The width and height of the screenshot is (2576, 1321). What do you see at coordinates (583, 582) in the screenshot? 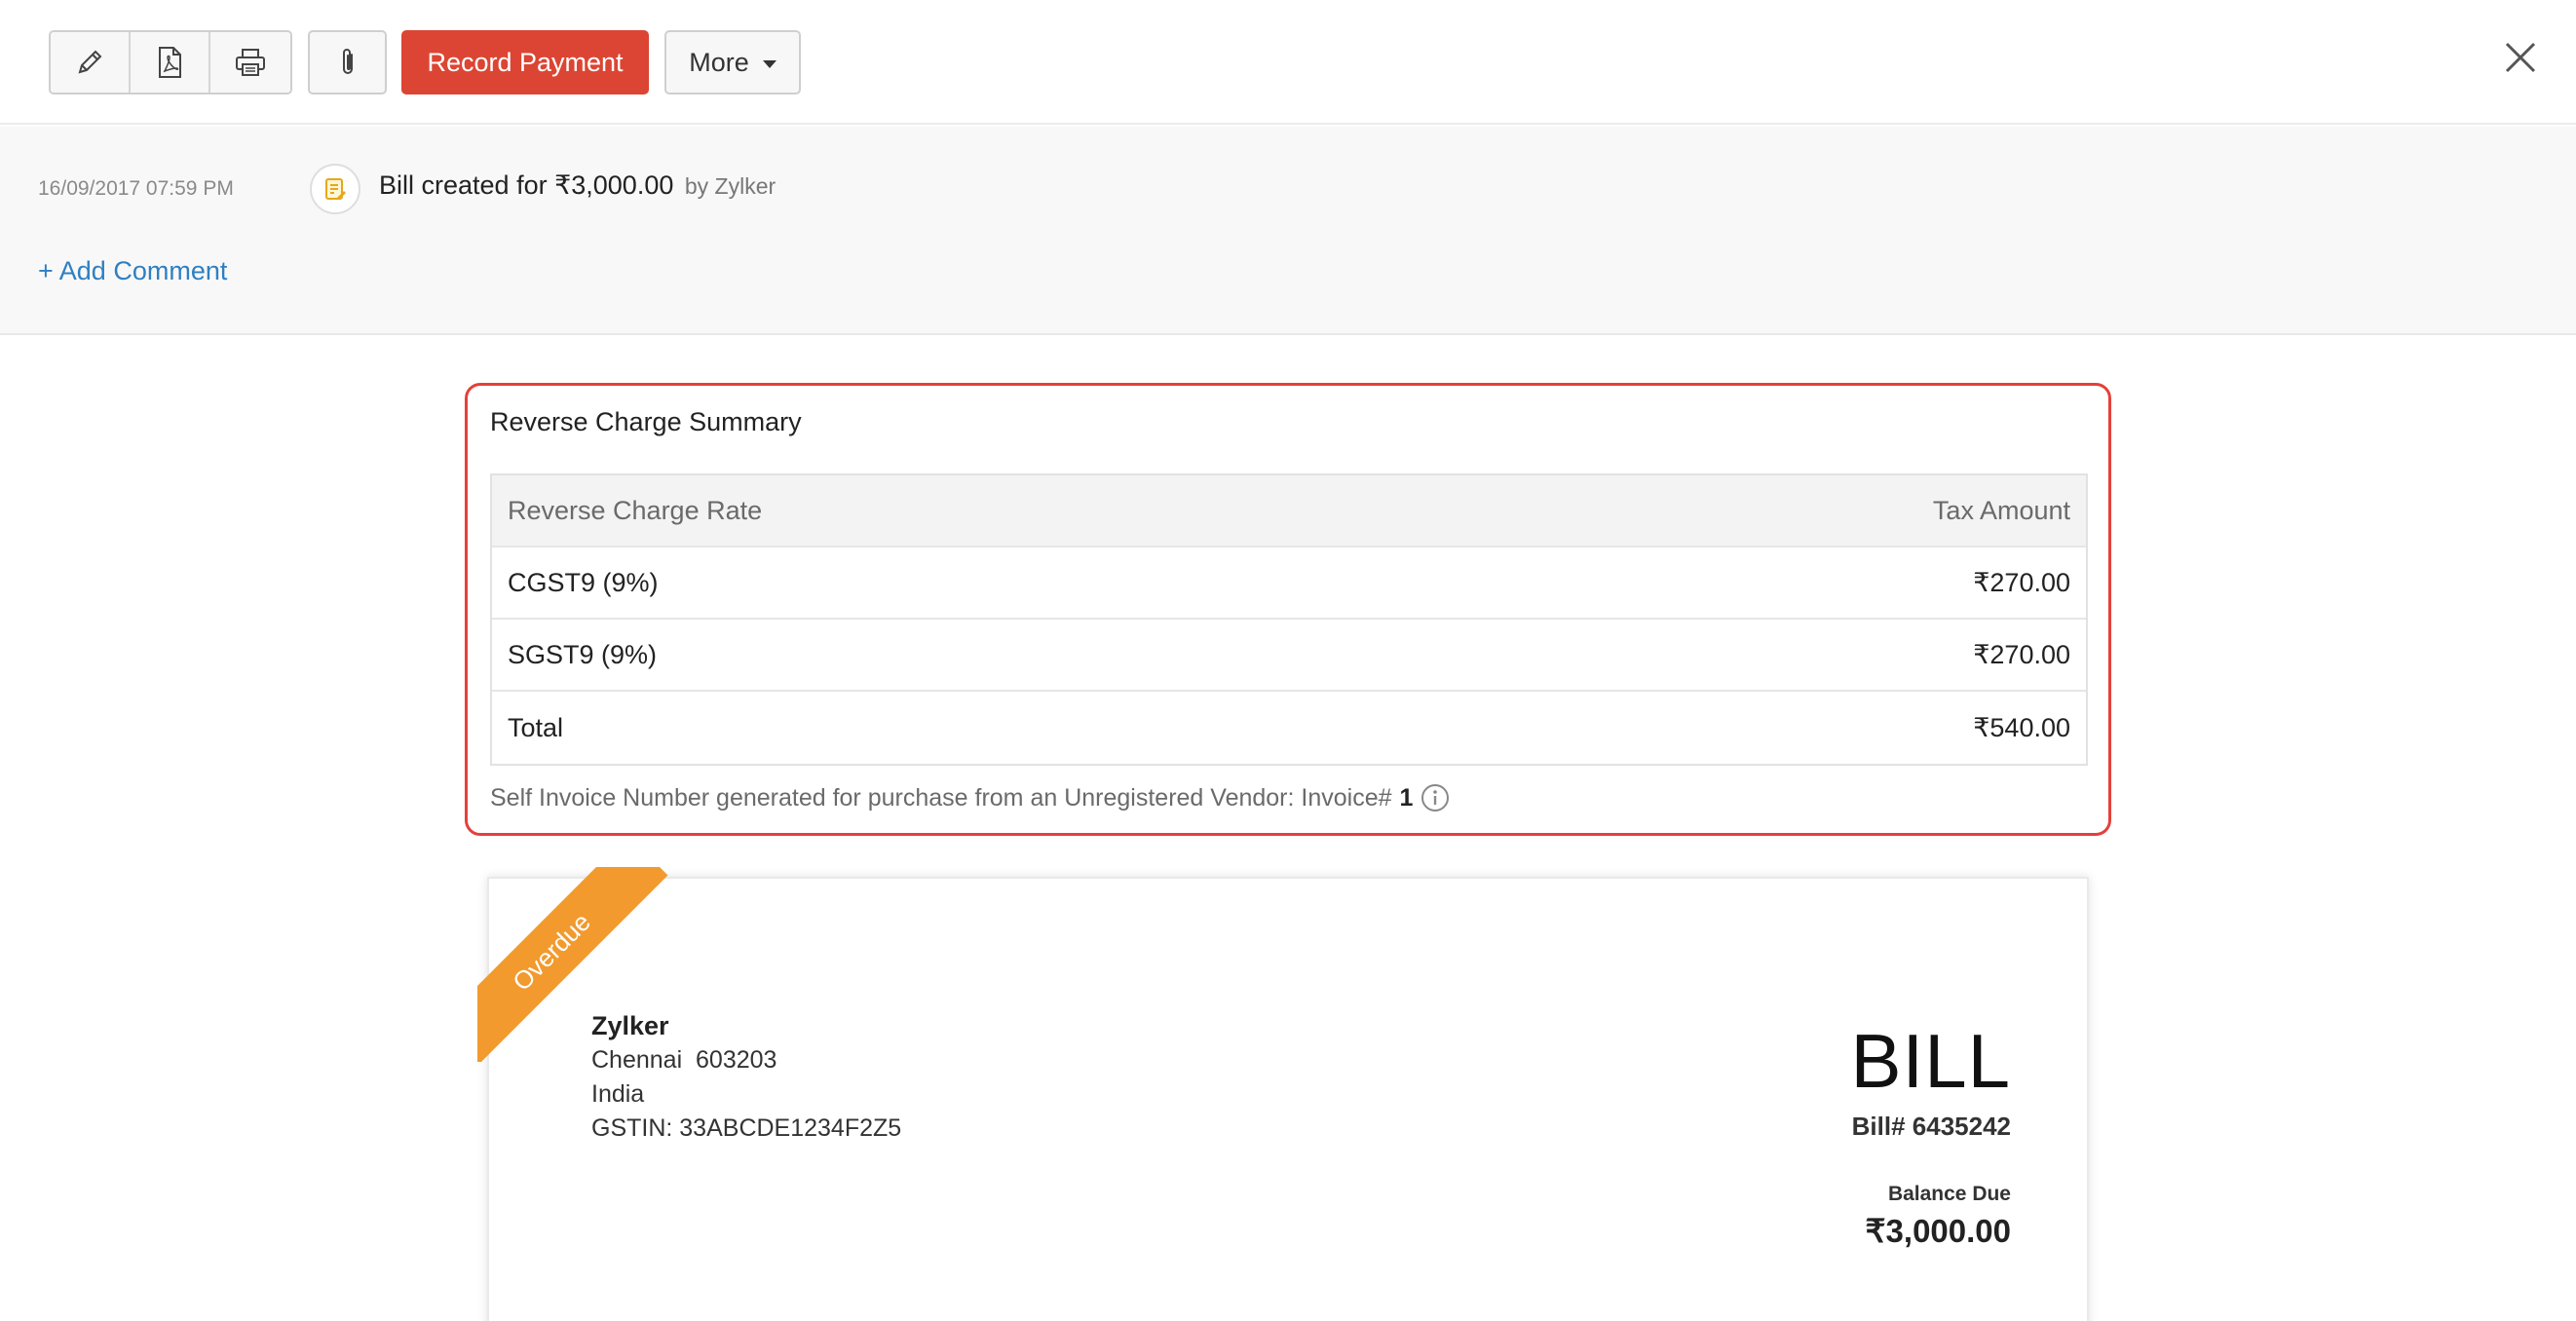
I see `row-rate: CGST9 (9%)` at bounding box center [583, 582].